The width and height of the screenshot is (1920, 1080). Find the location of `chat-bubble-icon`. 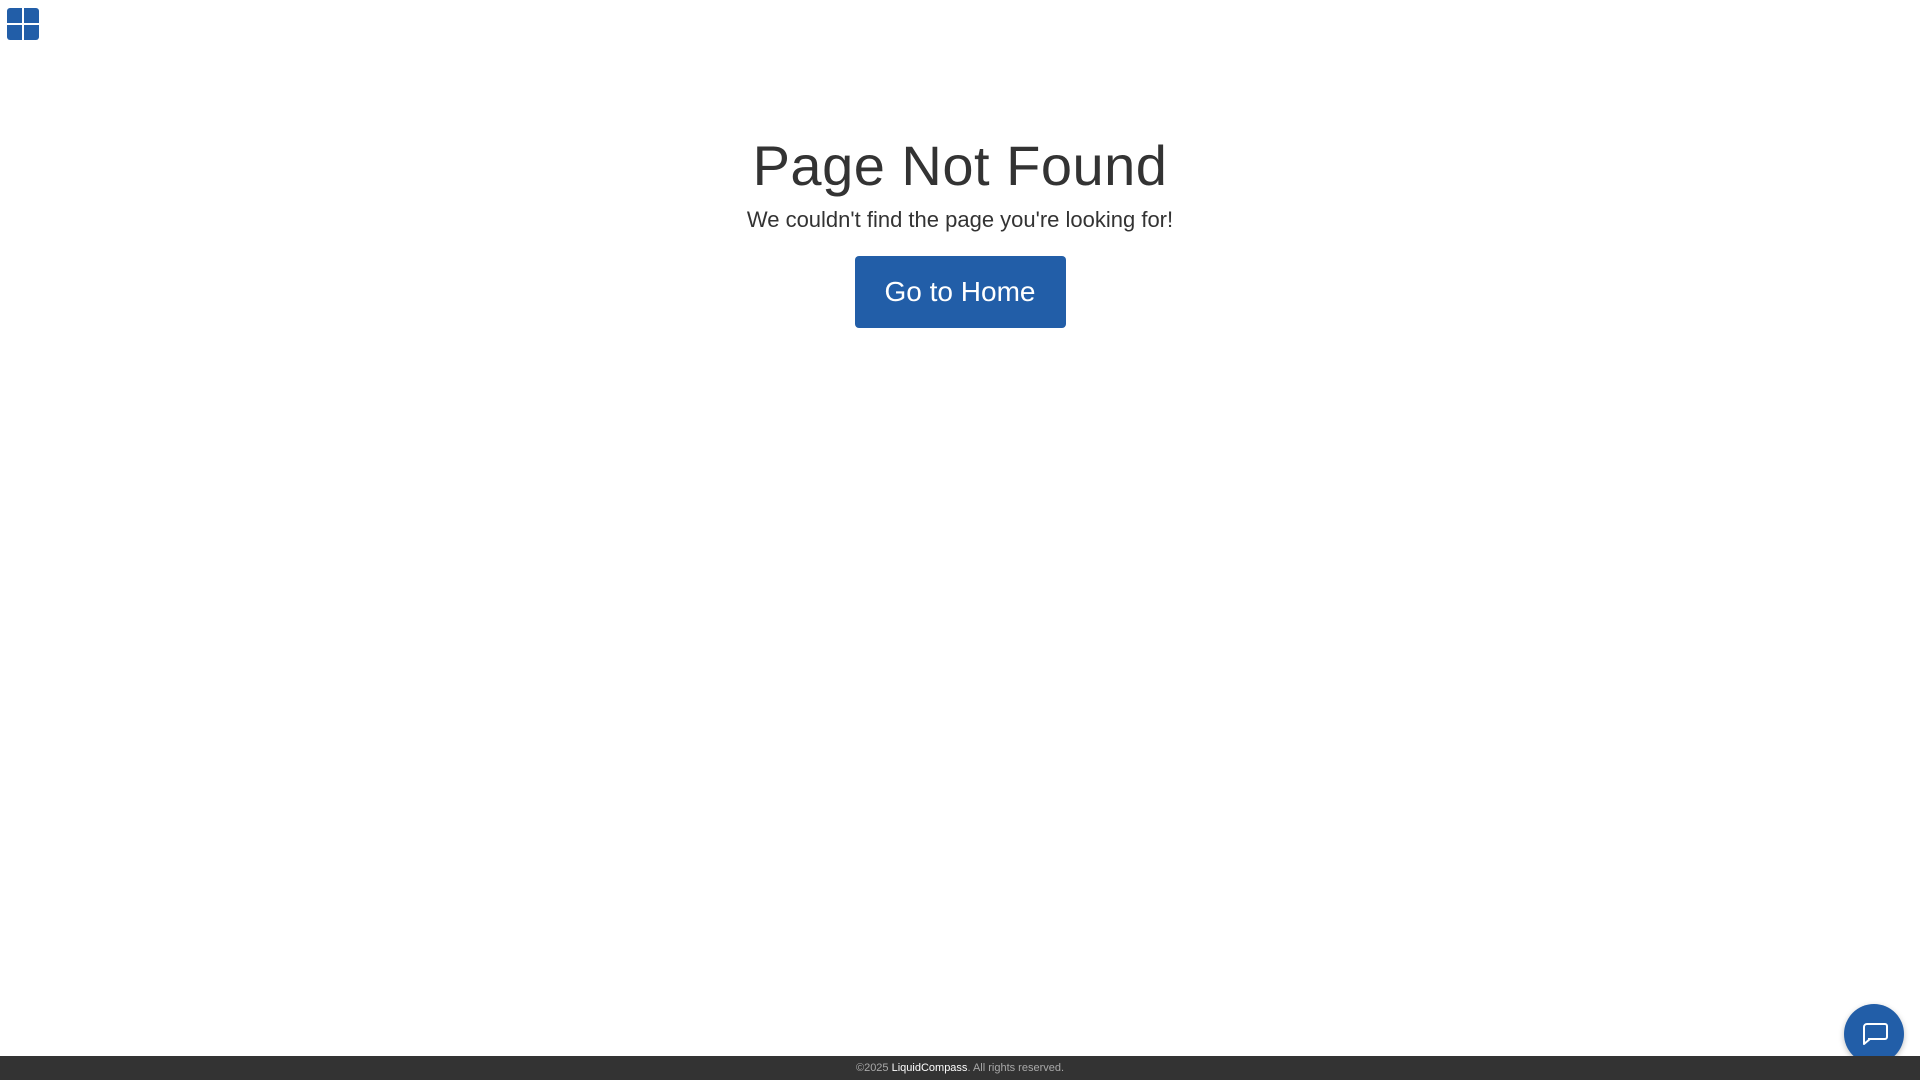

chat-bubble-icon is located at coordinates (1875, 1034).